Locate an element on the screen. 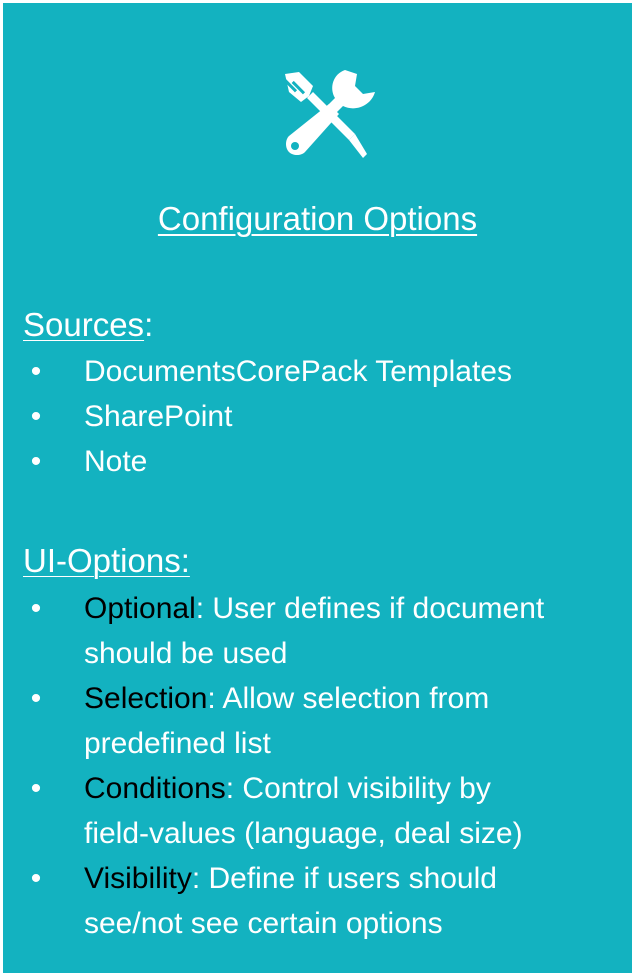 The image size is (635, 976). ui-options-heading-text: UI-Options: is located at coordinates (106, 560).